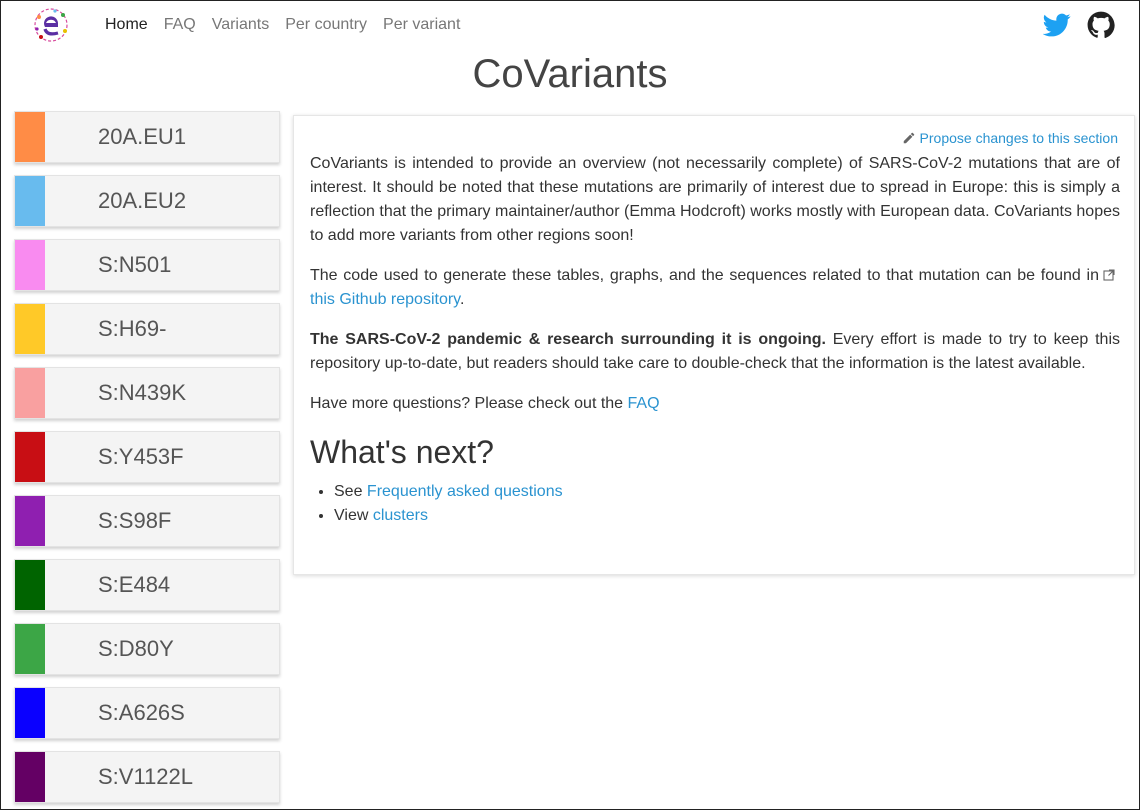  What do you see at coordinates (142, 200) in the screenshot?
I see `variant-label: 20A.EU2` at bounding box center [142, 200].